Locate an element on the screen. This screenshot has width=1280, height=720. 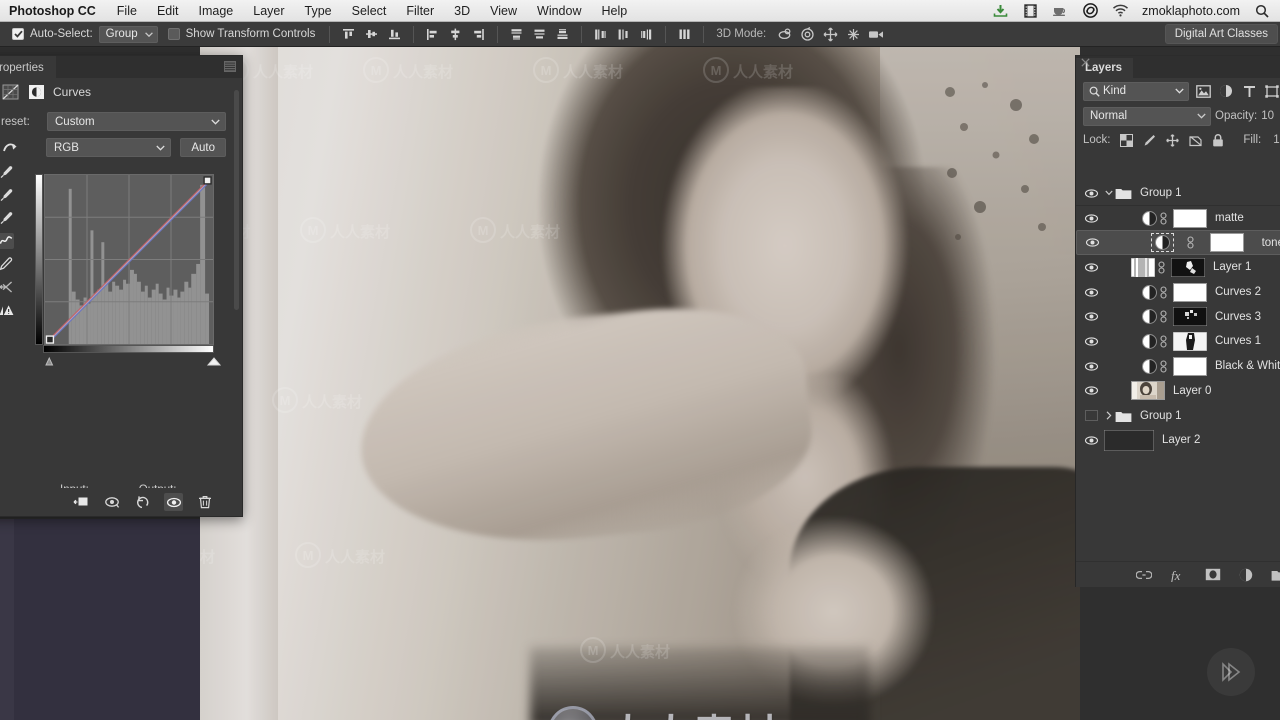
distribute-left-edges-icon is located at coordinates (600, 34).